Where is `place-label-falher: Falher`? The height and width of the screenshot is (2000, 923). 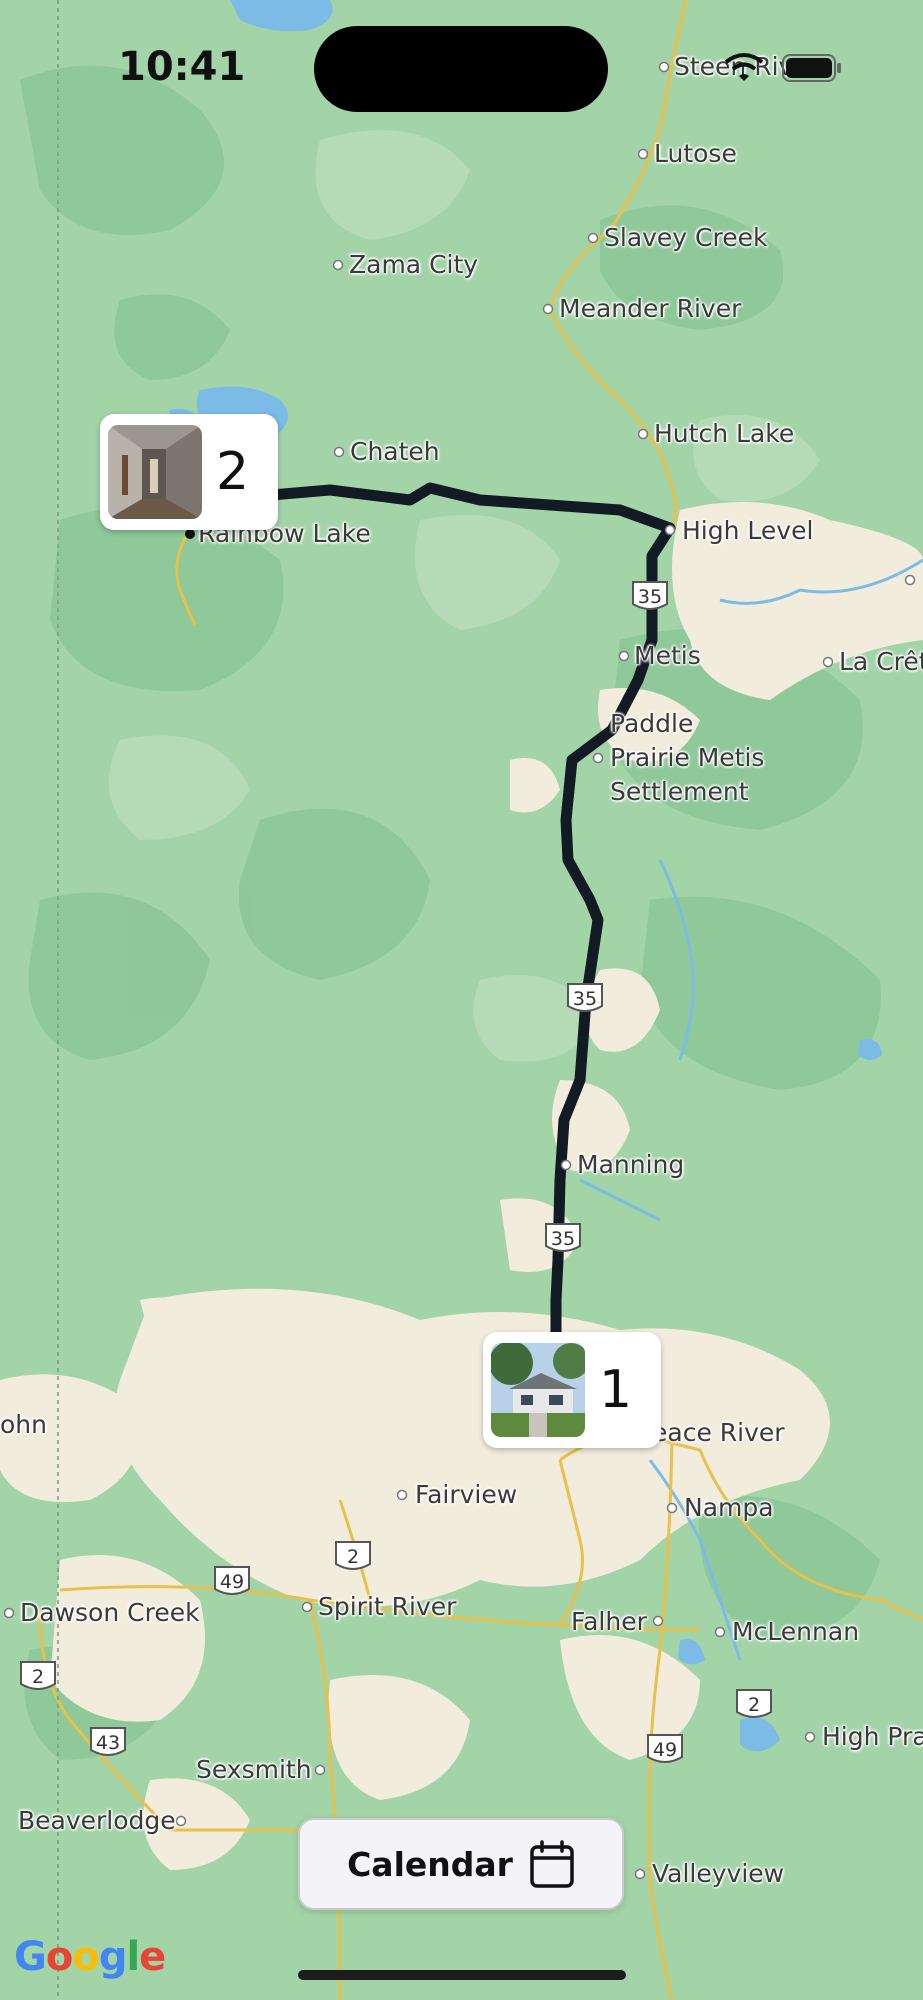 place-label-falher: Falher is located at coordinates (609, 1621).